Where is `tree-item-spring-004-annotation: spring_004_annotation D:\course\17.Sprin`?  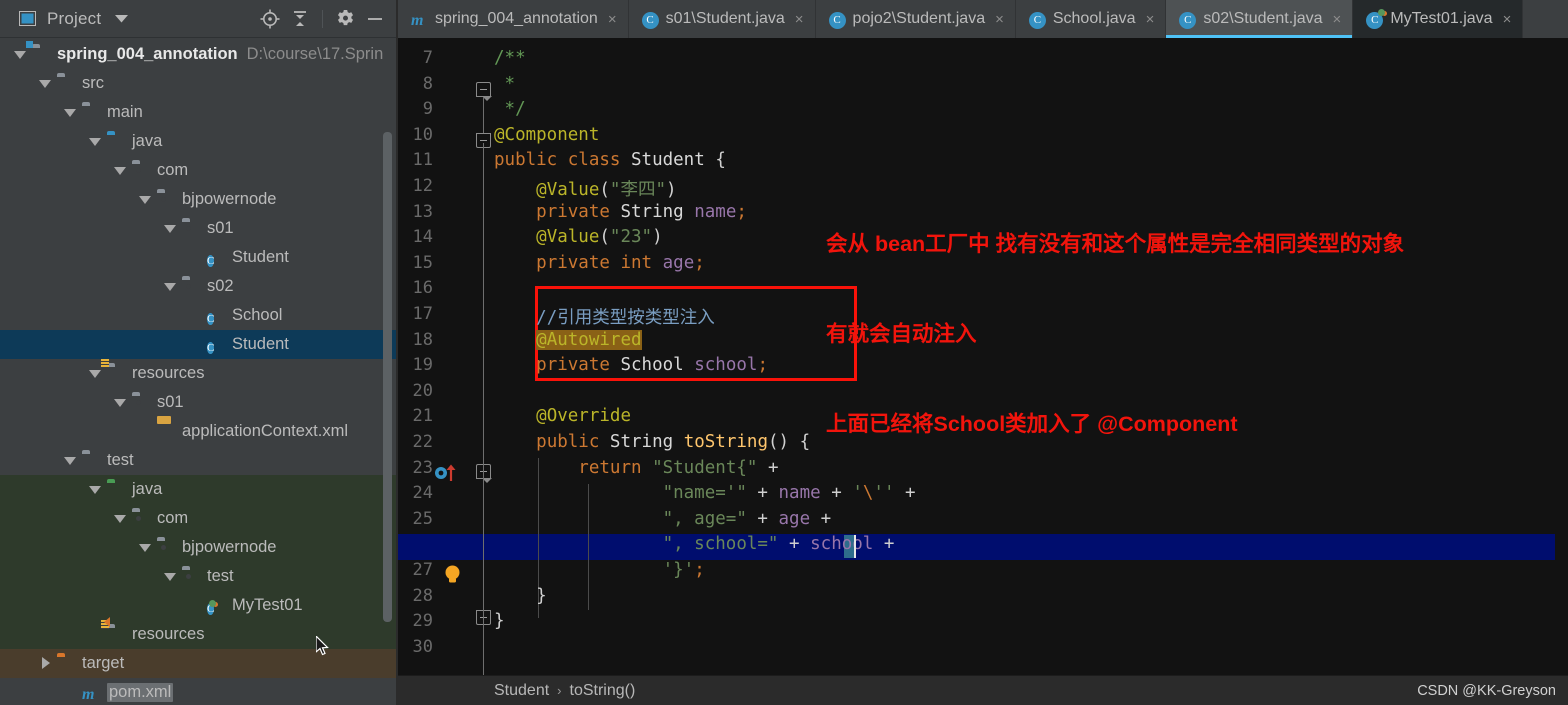
tree-item-spring-004-annotation: spring_004_annotation D:\course\17.Sprin is located at coordinates (199, 54).